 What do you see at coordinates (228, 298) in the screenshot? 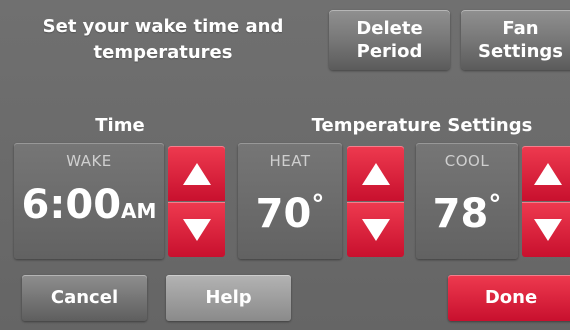
I see `help-button: Help` at bounding box center [228, 298].